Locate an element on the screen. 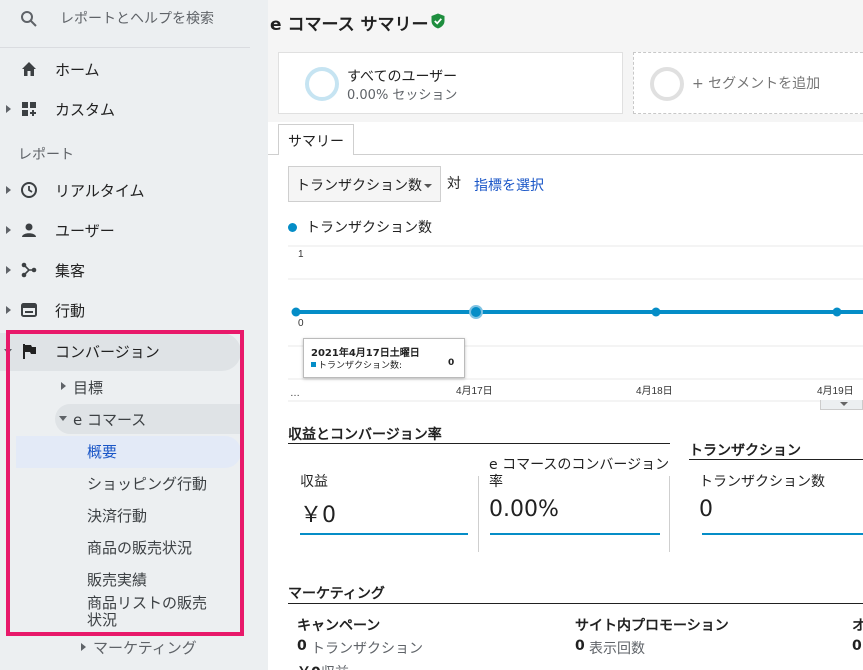  sidebar-item-users: ユーザー is located at coordinates (125, 230).